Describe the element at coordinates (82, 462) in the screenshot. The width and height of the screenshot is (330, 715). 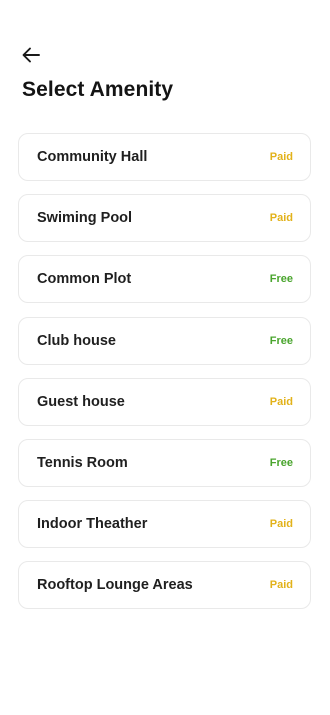
I see `amenity-name: Tennis Room` at that location.